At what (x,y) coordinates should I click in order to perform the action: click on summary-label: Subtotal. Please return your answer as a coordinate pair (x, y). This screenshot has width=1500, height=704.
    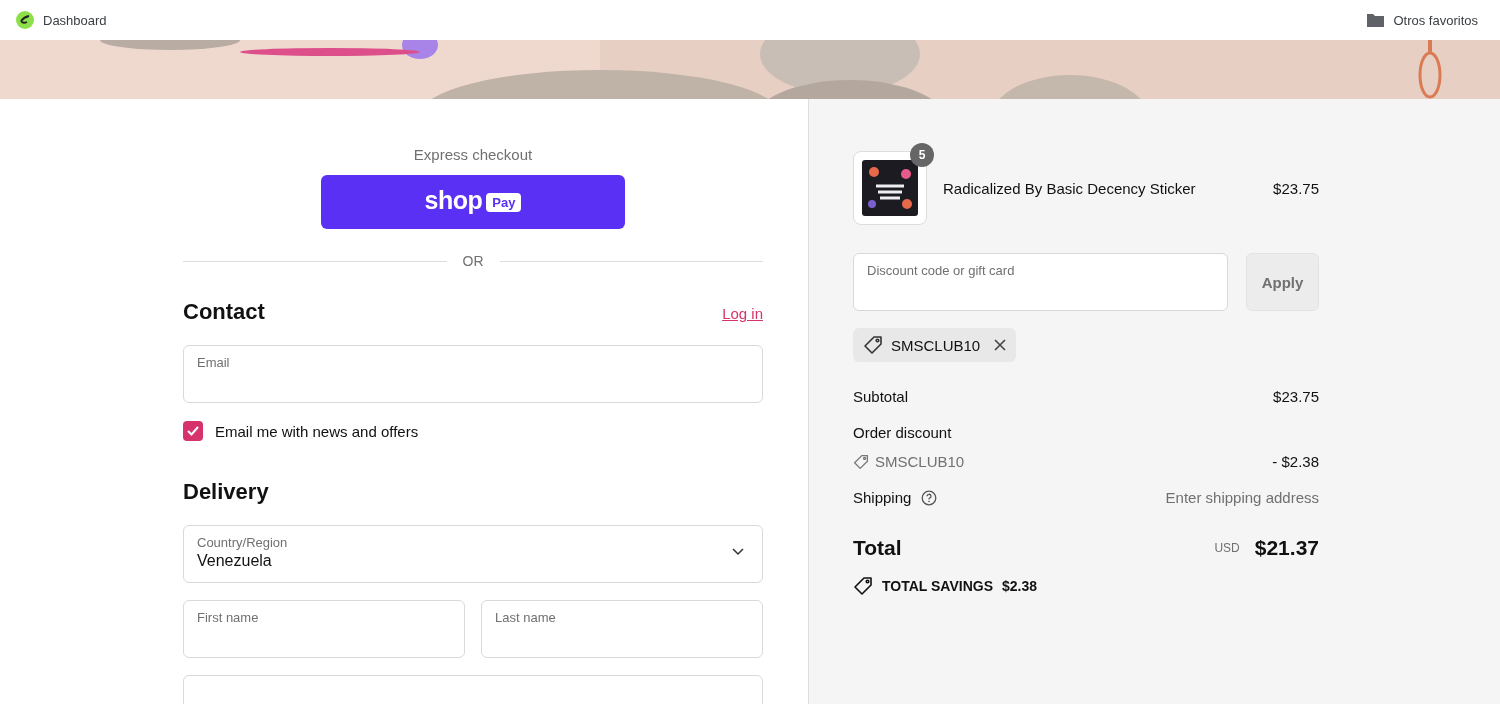
    Looking at the image, I should click on (881, 396).